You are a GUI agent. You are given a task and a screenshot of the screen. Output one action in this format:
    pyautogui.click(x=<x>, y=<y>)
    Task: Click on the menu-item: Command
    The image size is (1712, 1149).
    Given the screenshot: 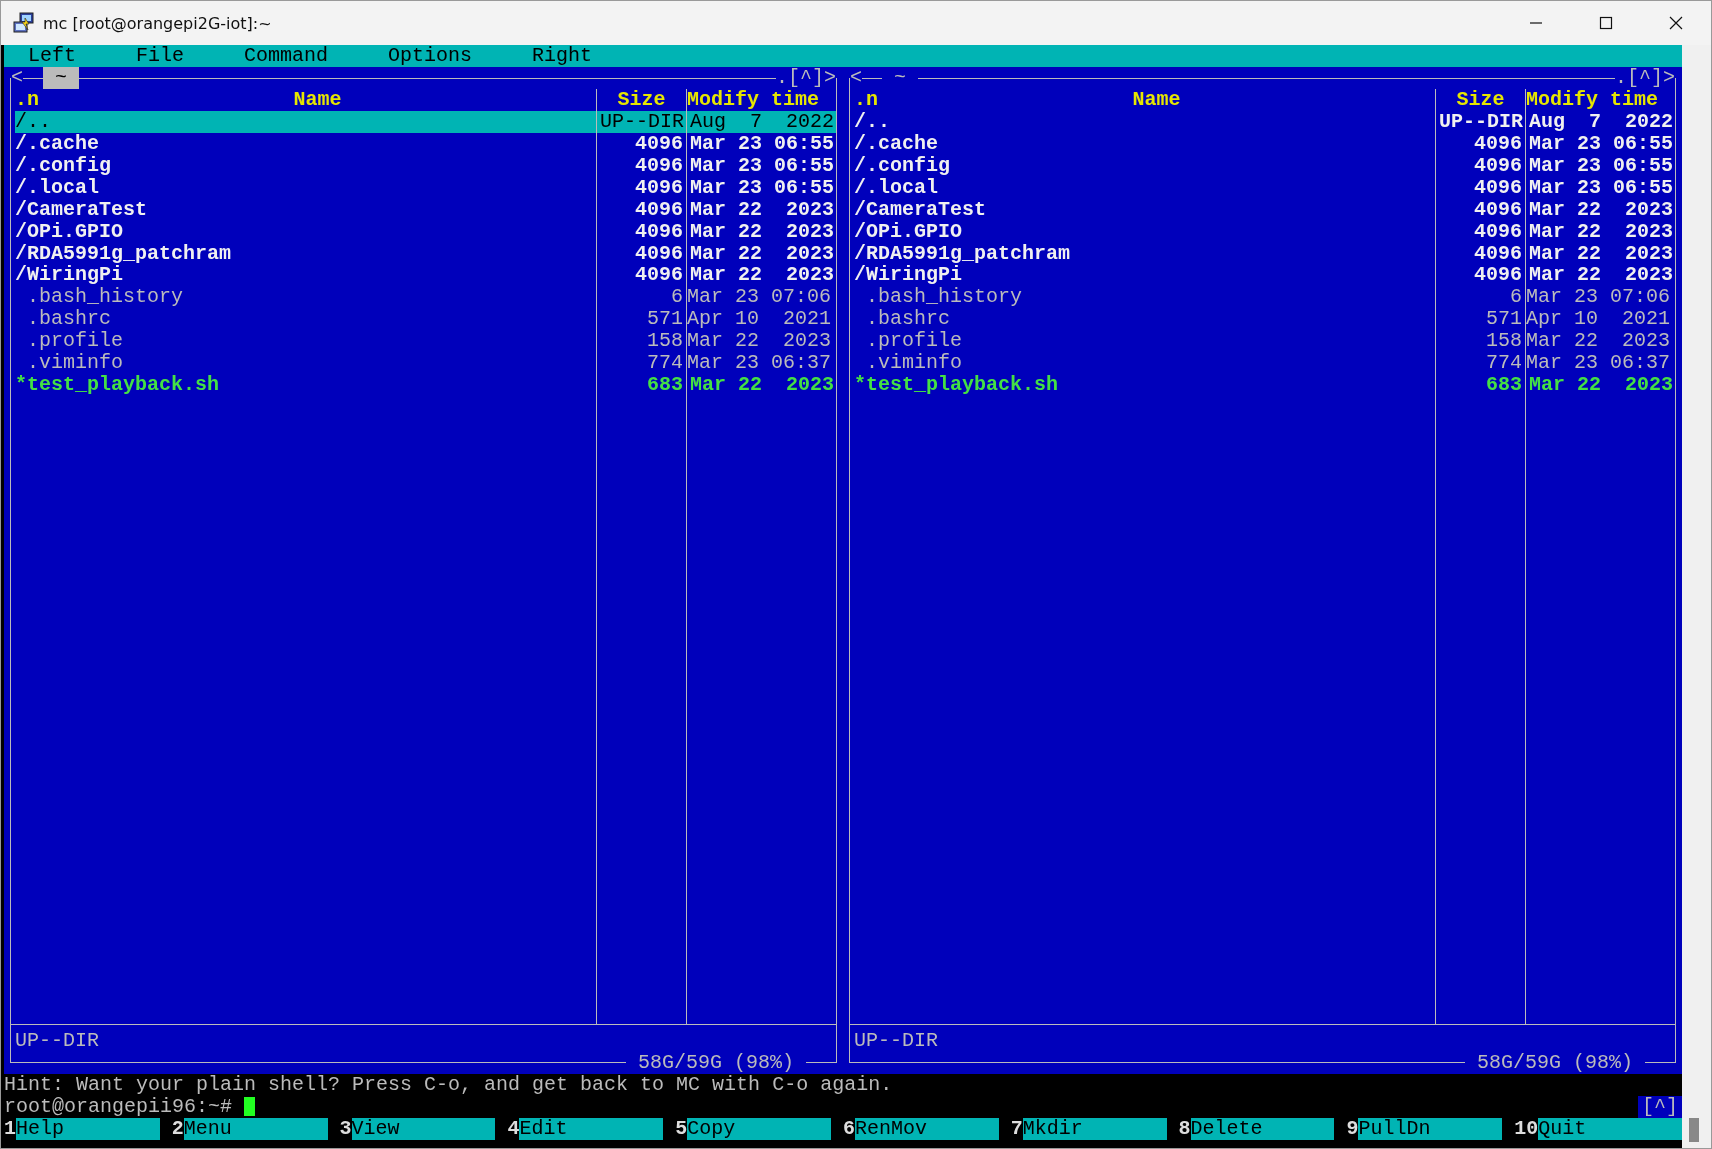 What is the action you would take?
    pyautogui.click(x=286, y=56)
    